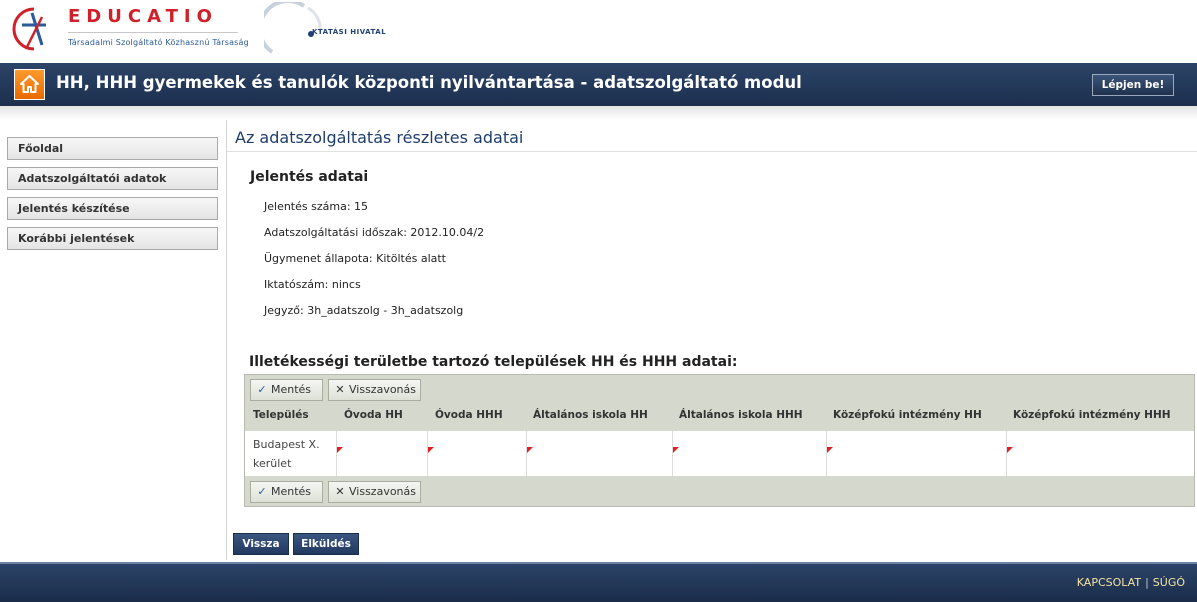  I want to click on town-cell: Budapest X. kerület, so click(293, 454).